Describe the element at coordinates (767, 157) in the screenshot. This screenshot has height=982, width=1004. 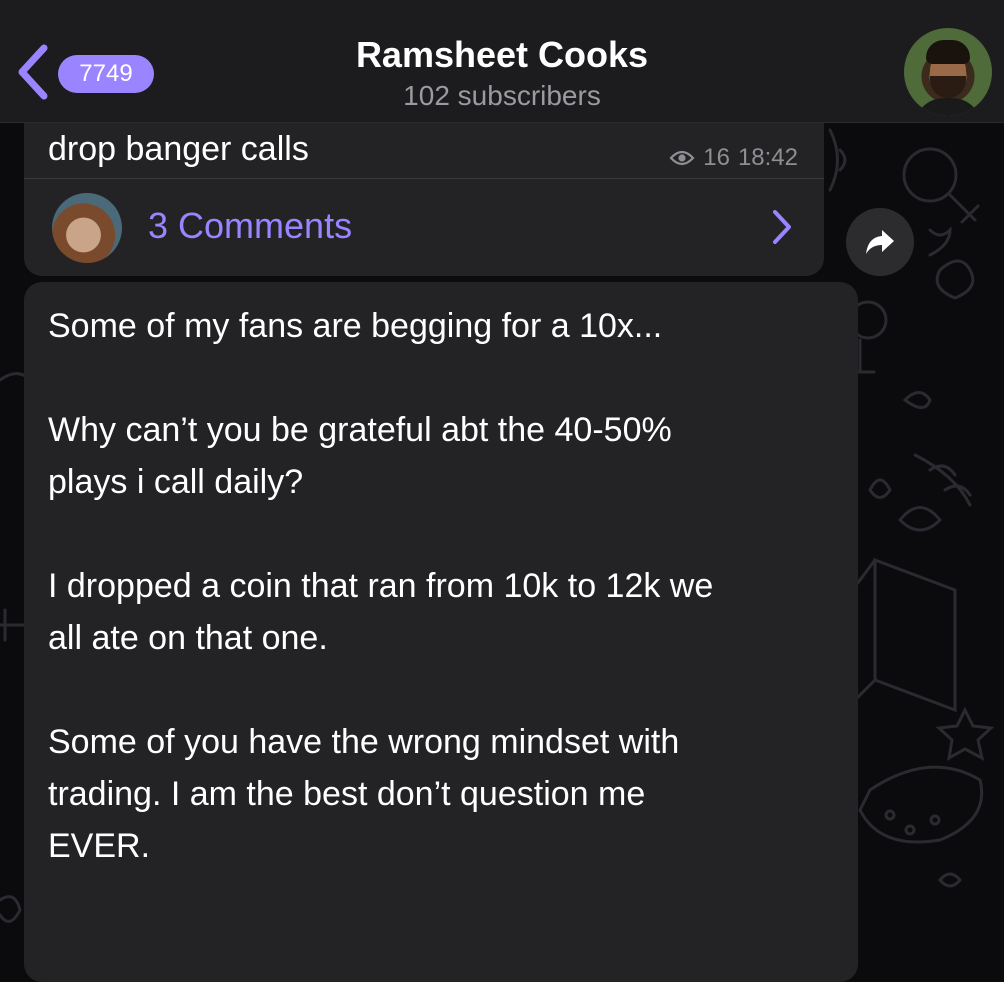
I see `message-time: 18:42` at that location.